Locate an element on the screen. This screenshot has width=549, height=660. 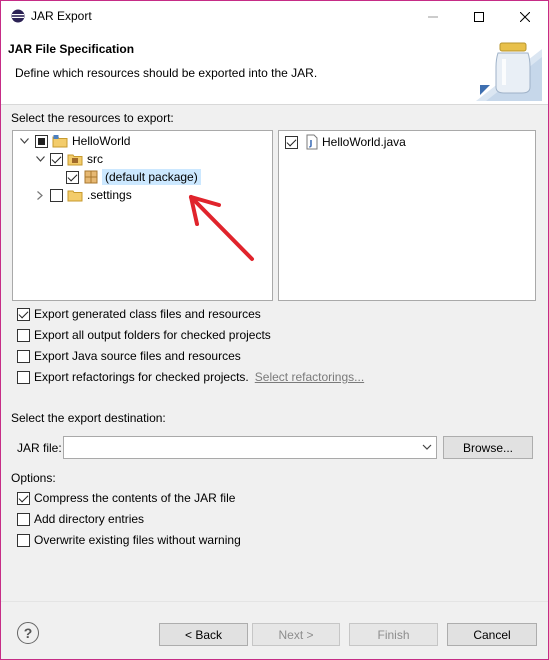
tree-node-default-package: (default package) is located at coordinates (133, 177).